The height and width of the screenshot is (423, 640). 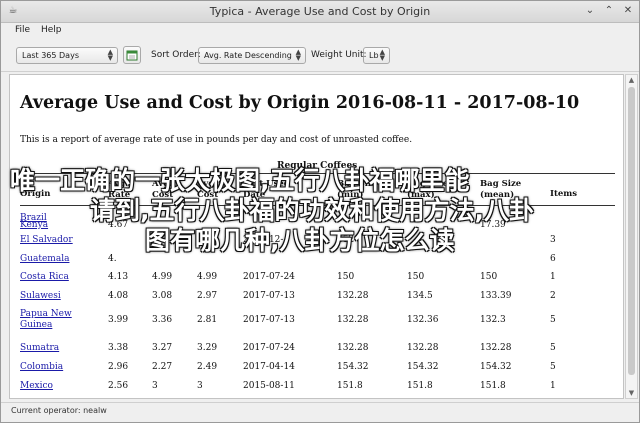 What do you see at coordinates (312, 210) in the screenshot?
I see `overlay-line: 请到,五行八卦福的功效和使用方法,八卦` at bounding box center [312, 210].